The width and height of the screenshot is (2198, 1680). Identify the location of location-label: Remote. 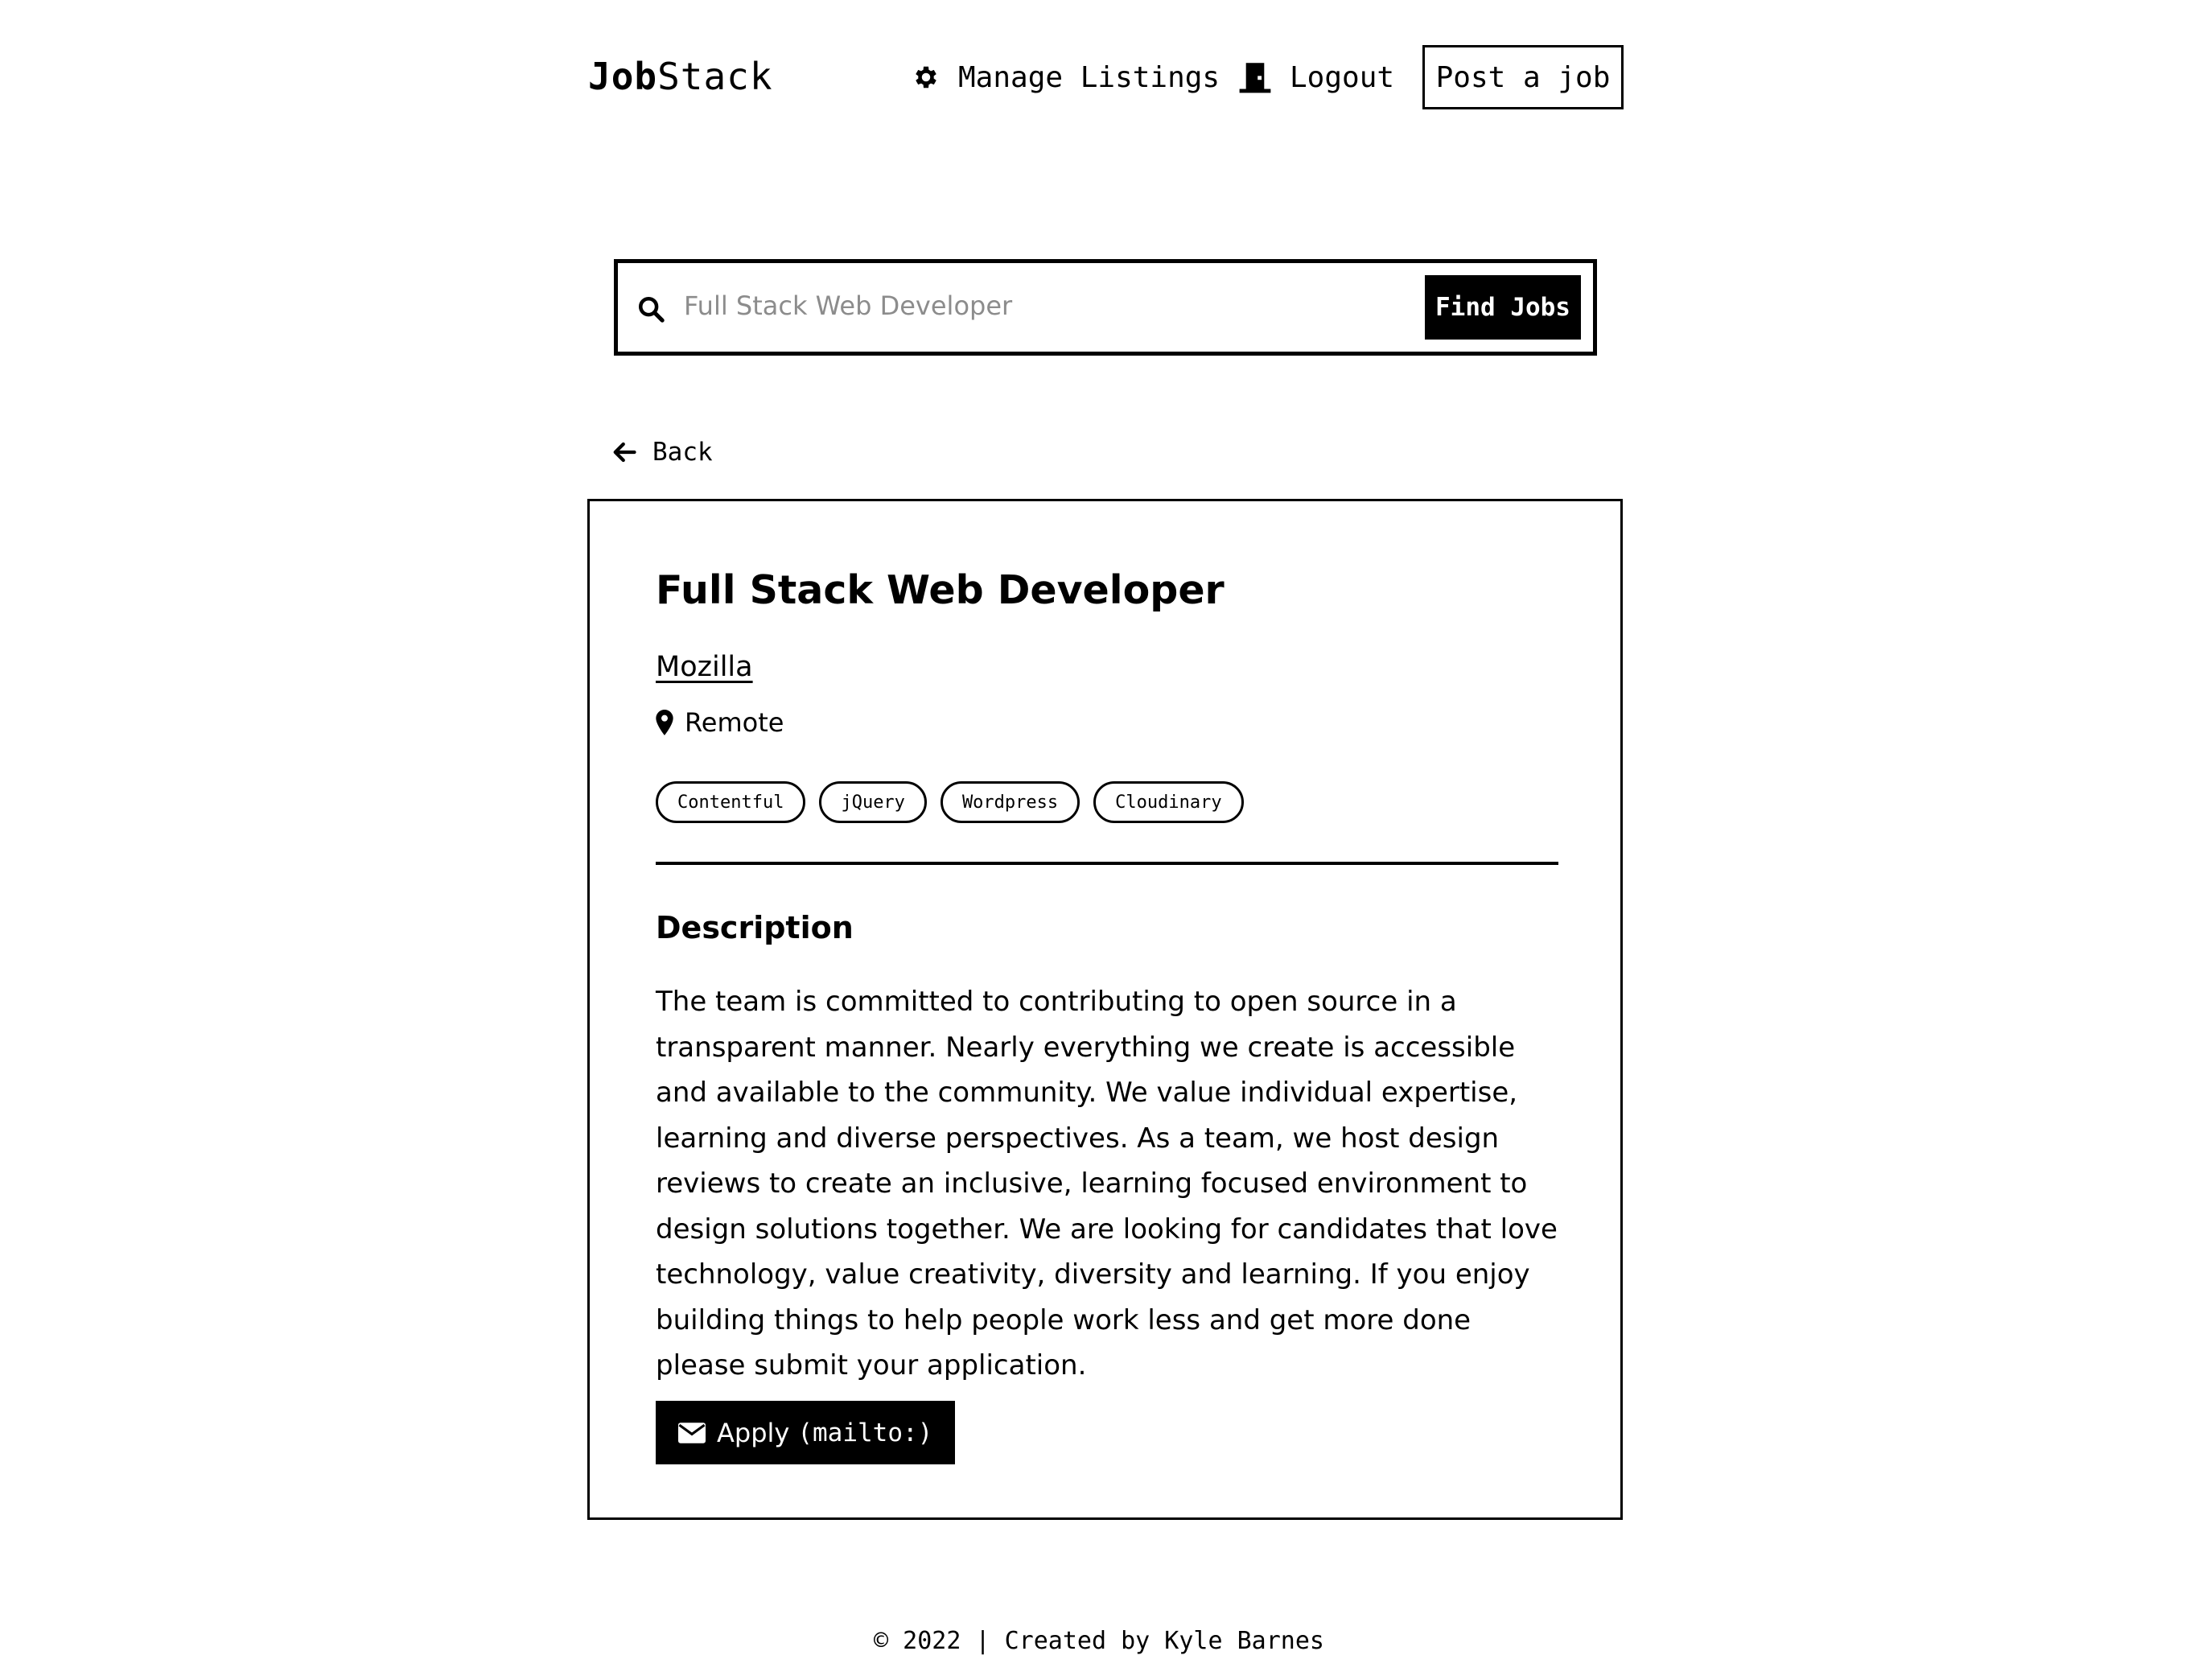
(734, 723).